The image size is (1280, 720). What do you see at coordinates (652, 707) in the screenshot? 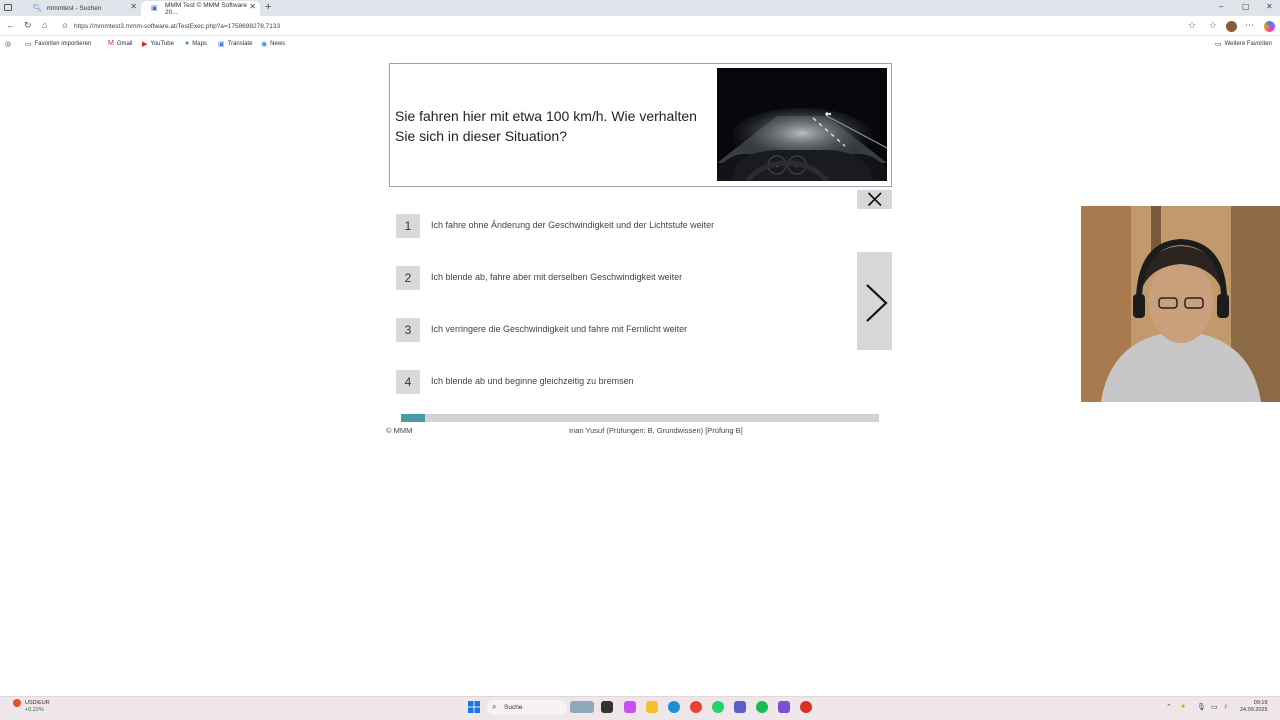
I see `file-explorer-icon` at bounding box center [652, 707].